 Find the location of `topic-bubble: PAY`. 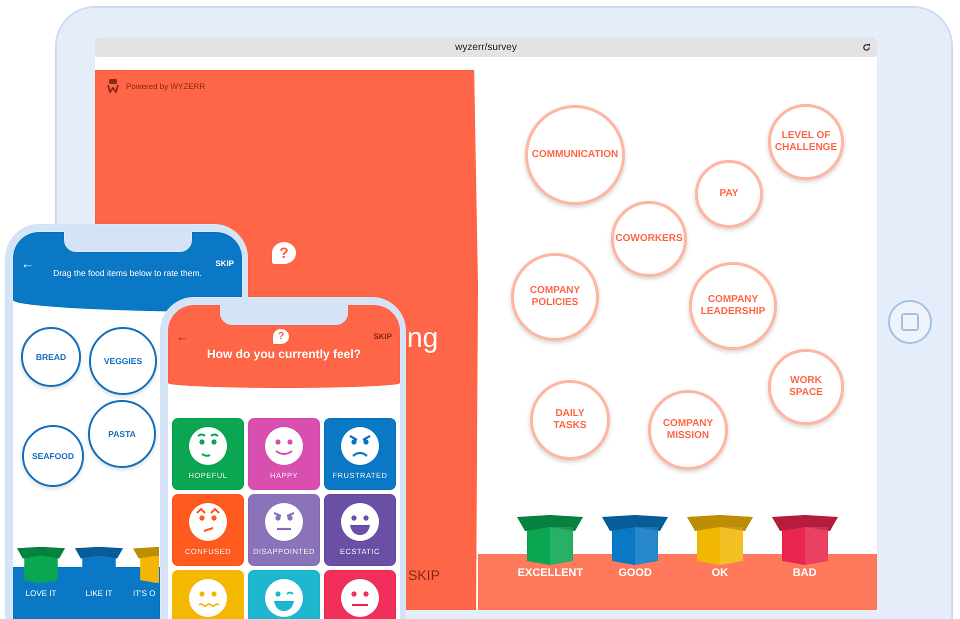

topic-bubble: PAY is located at coordinates (729, 194).